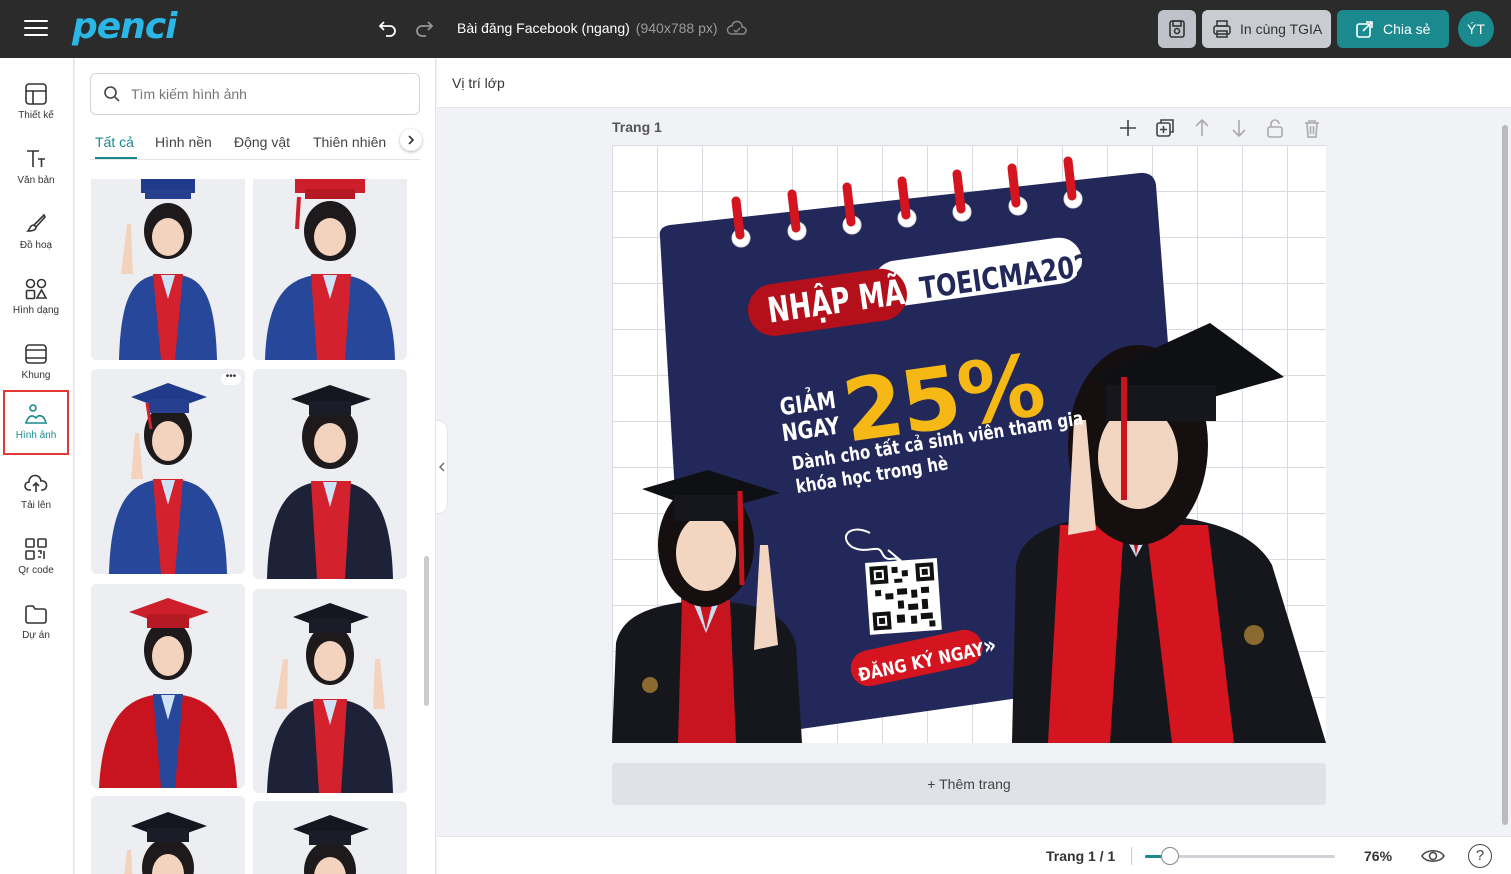  I want to click on upload-icon, so click(36, 483).